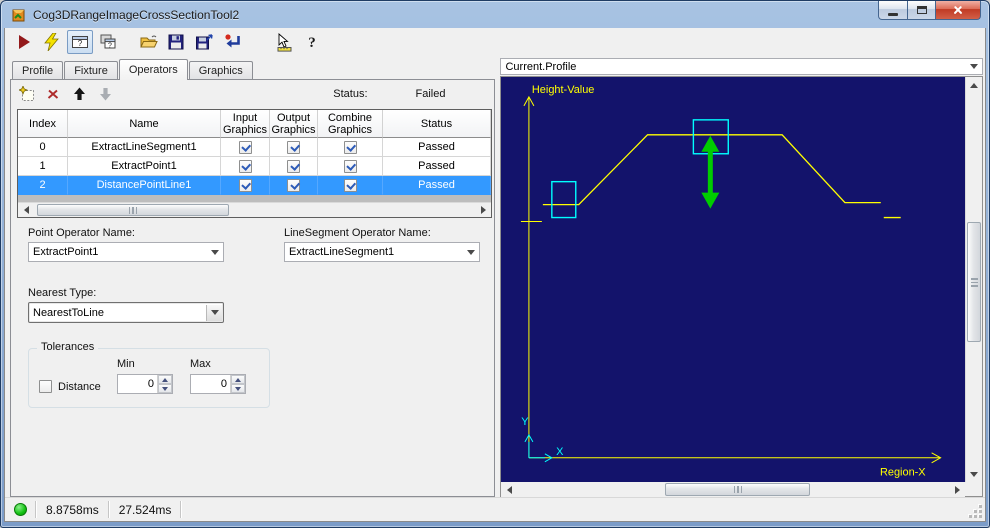 The width and height of the screenshot is (990, 528). I want to click on grid-scroll-thumb, so click(133, 210).